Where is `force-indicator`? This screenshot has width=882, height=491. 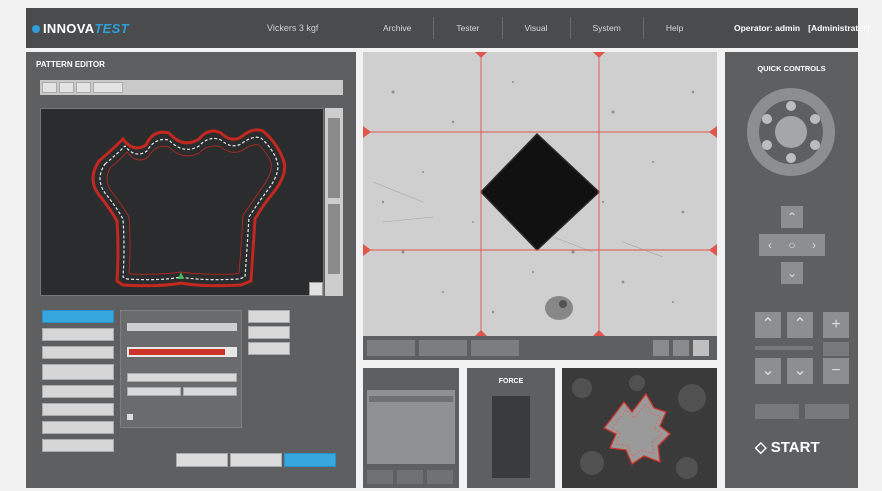
force-indicator is located at coordinates (511, 437).